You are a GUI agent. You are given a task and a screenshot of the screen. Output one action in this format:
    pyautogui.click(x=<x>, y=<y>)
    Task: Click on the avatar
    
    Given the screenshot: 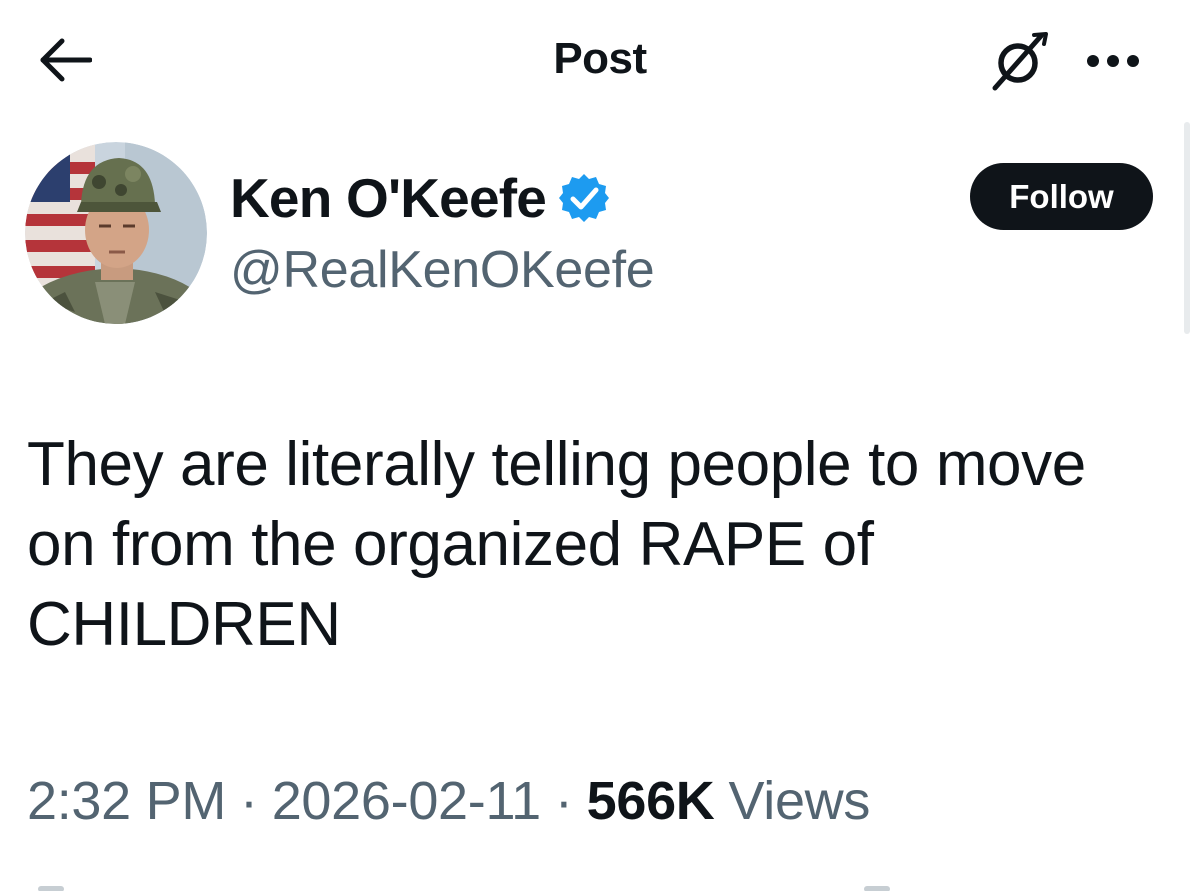 What is the action you would take?
    pyautogui.click(x=116, y=233)
    